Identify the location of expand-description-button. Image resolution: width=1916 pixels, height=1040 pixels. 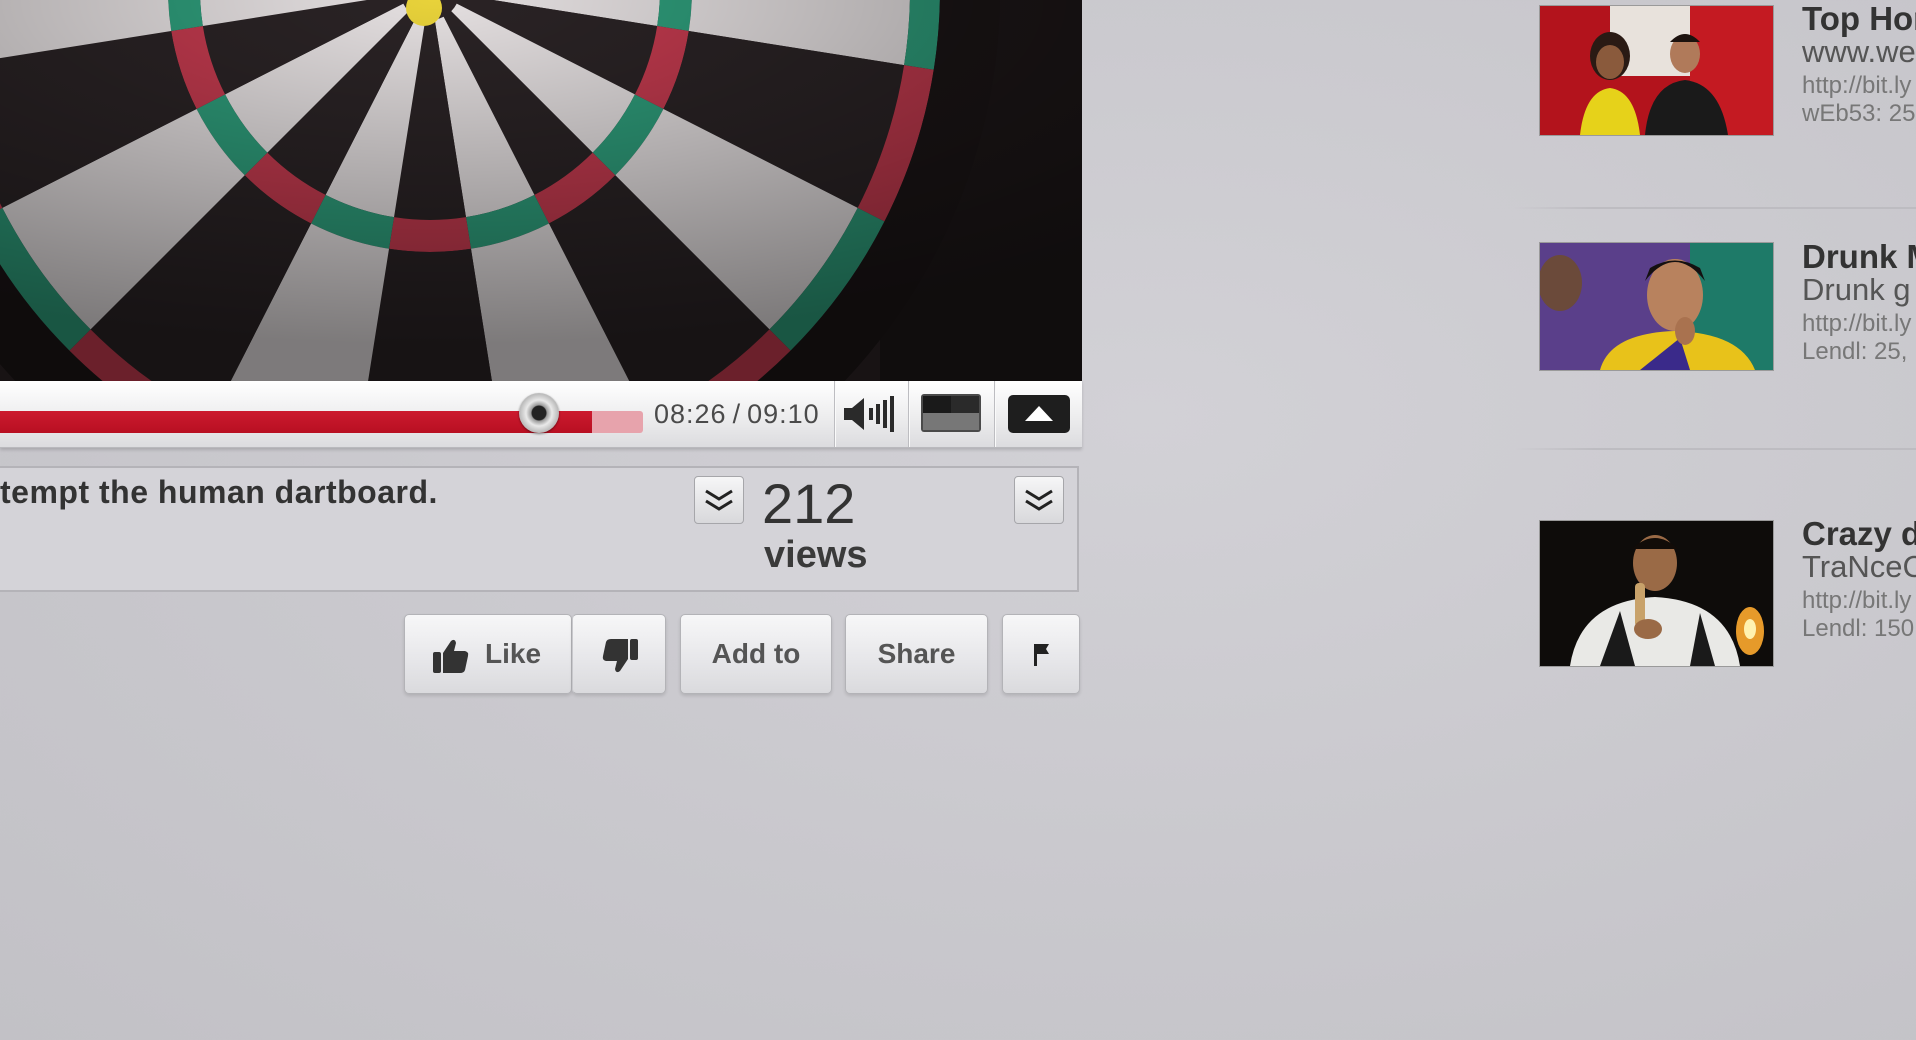
(719, 500).